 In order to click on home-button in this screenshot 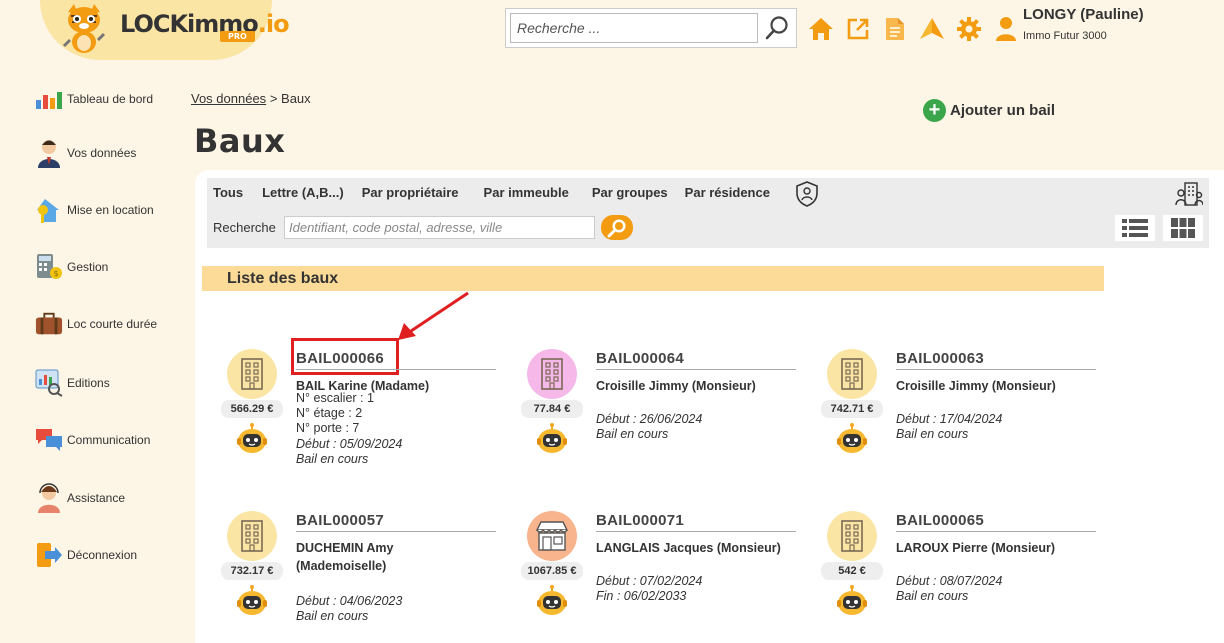, I will do `click(821, 29)`.